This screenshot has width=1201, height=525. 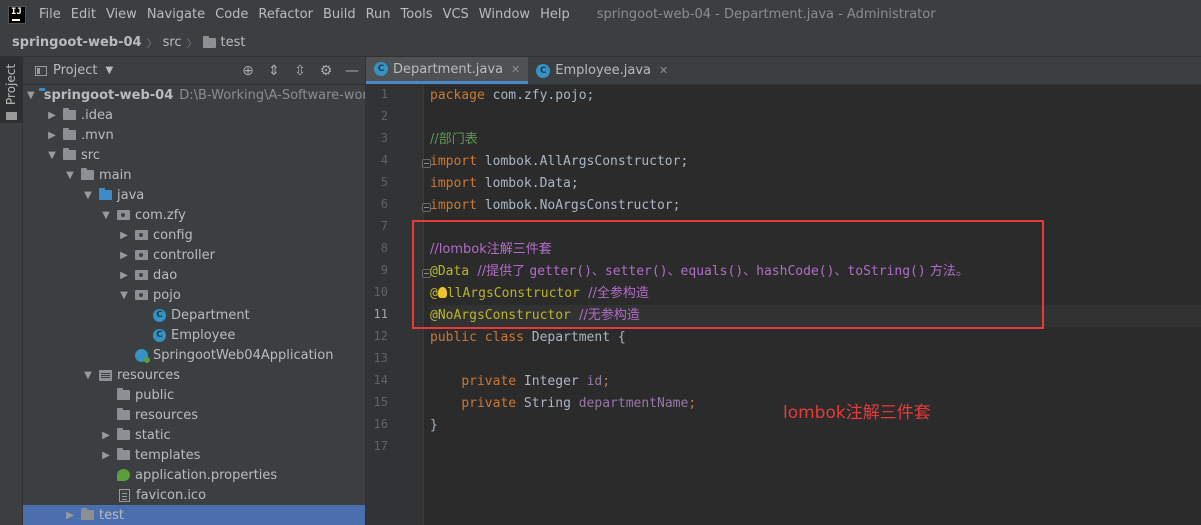 I want to click on breadcrumb-test: test, so click(x=233, y=42).